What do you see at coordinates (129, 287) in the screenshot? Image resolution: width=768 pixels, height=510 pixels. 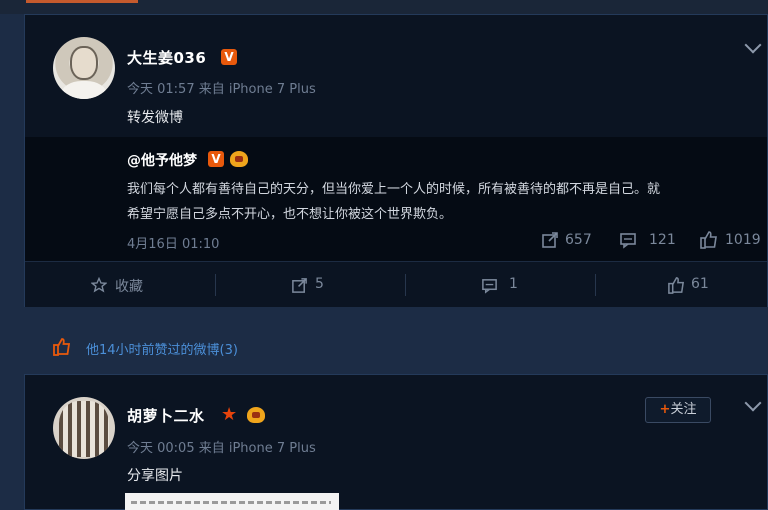 I see `favorite-label: 收藏` at bounding box center [129, 287].